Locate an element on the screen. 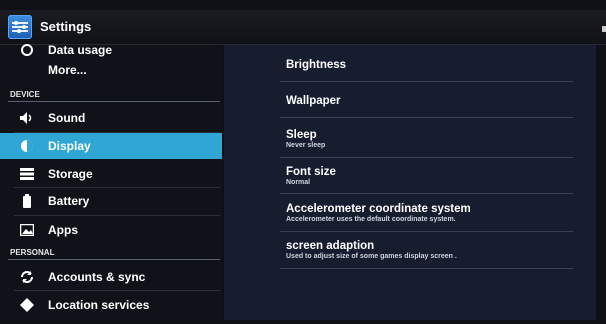 The image size is (606, 324). sidebar-item-sound: Sound is located at coordinates (119, 118).